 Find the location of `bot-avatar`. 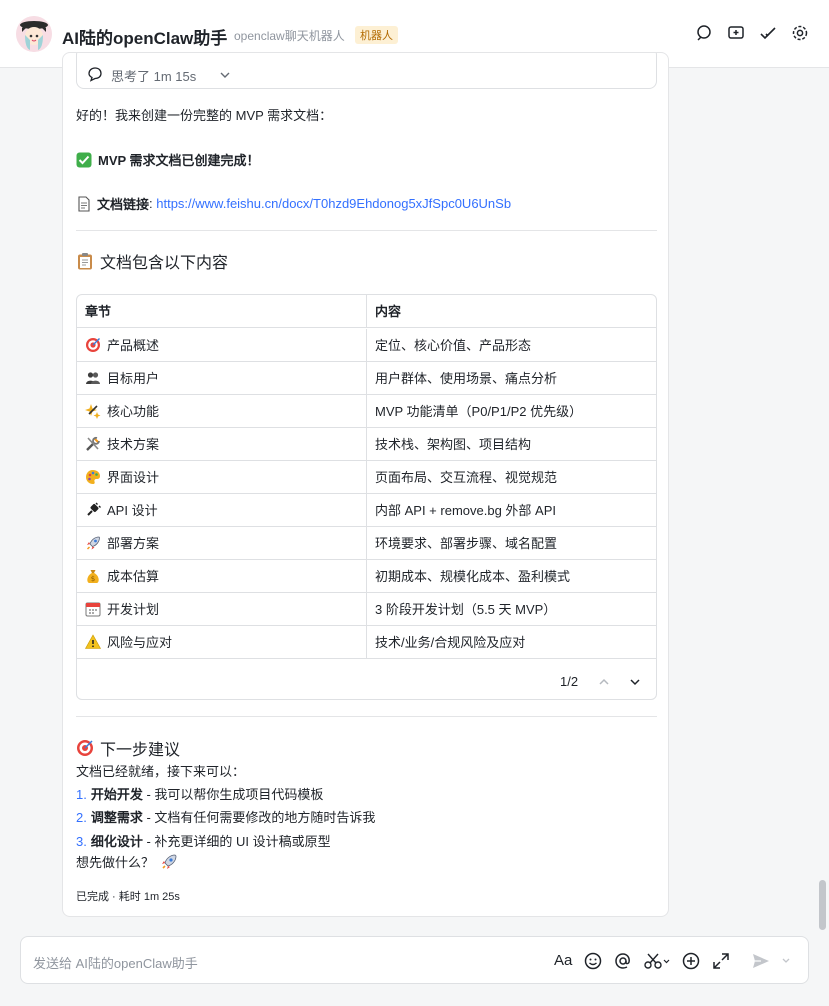

bot-avatar is located at coordinates (34, 34).